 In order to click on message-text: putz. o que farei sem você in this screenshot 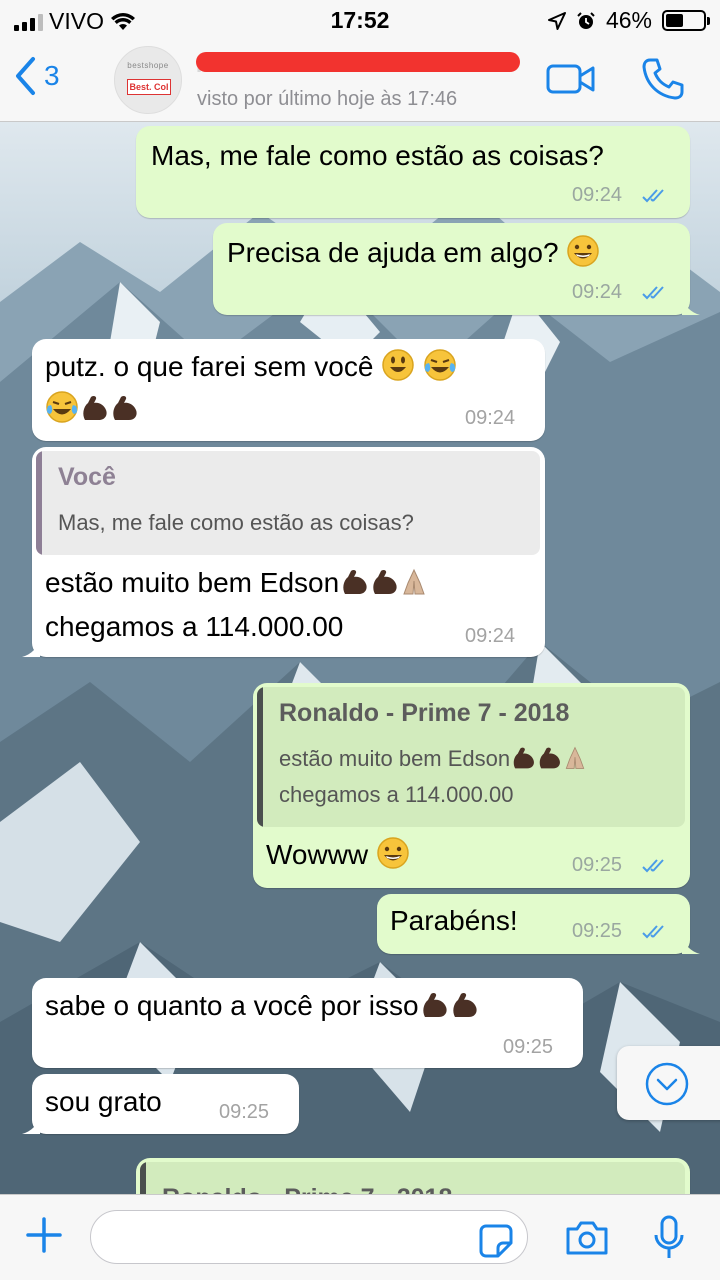, I will do `click(251, 367)`.